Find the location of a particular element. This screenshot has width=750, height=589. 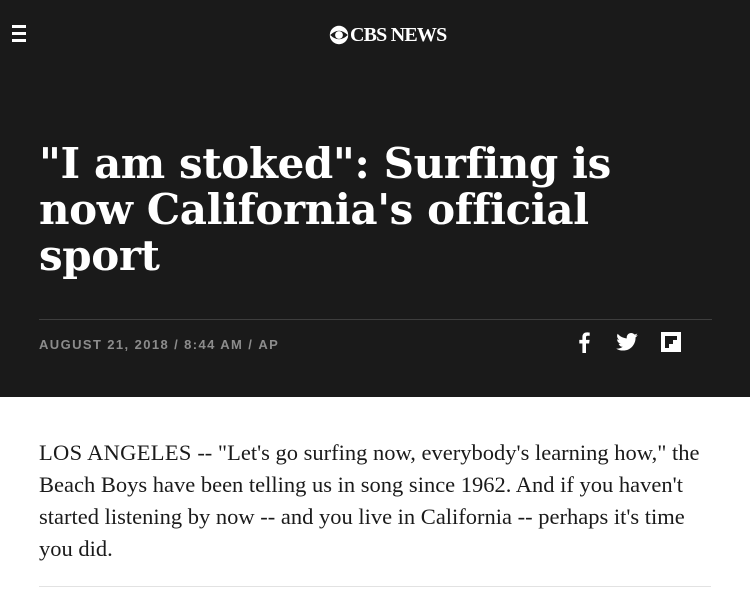

article-meta: AUGUST 21, 2018 / 8:44 AM / AP is located at coordinates (159, 344).